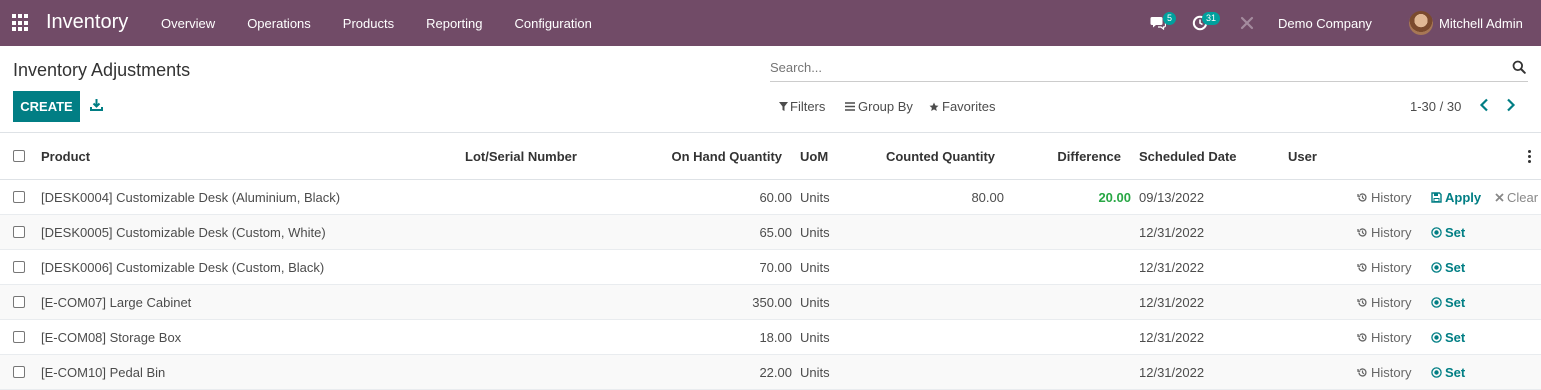 The image size is (1541, 390). What do you see at coordinates (1130, 67) in the screenshot?
I see `search-input` at bounding box center [1130, 67].